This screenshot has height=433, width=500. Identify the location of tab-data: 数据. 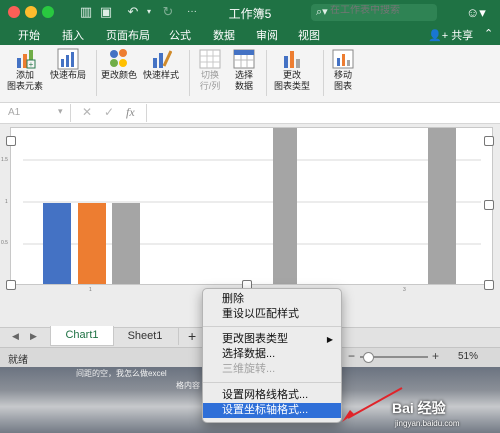
(224, 35).